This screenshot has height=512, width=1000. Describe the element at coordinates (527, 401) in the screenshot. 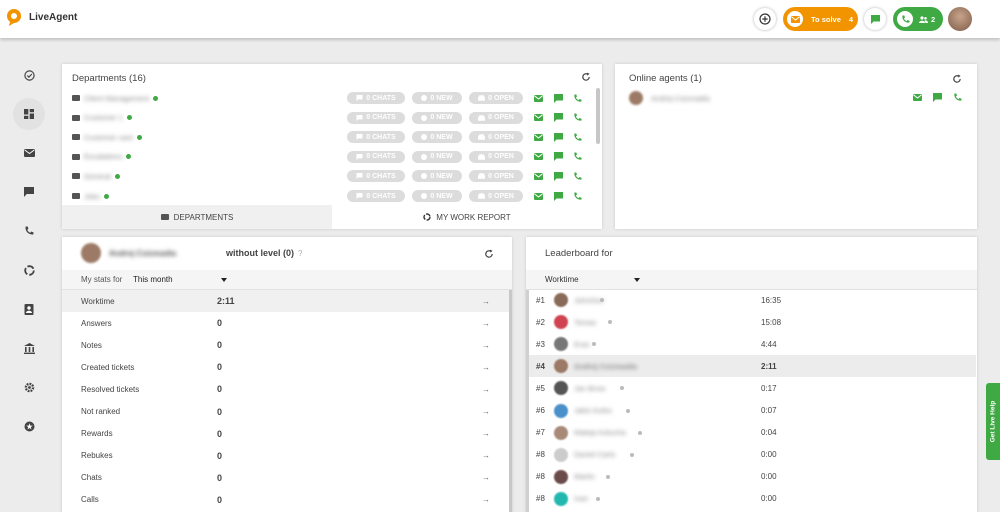

I see `leaderboard-scrollbar` at that location.